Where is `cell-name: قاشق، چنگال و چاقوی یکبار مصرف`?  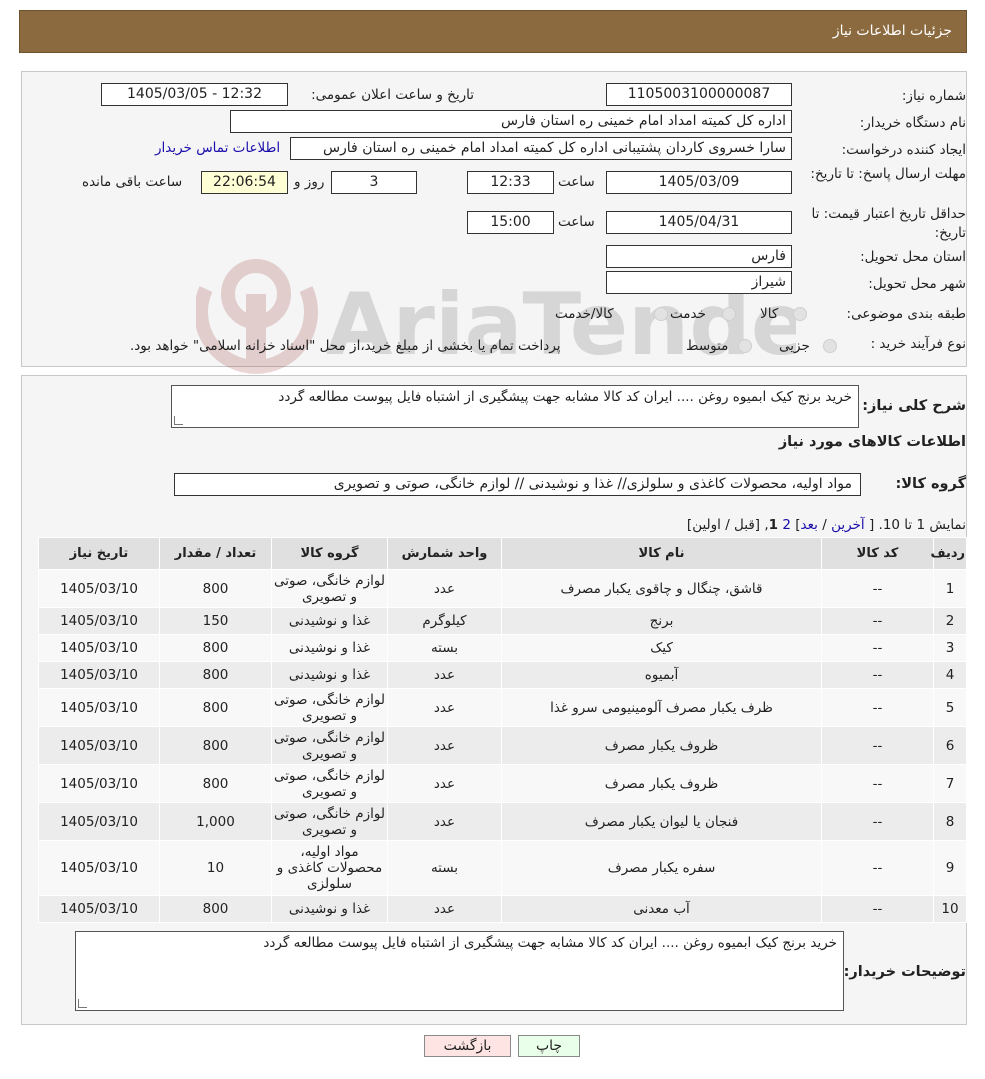
cell-name: قاشق، چنگال و چاقوی یکبار مصرف is located at coordinates (661, 588).